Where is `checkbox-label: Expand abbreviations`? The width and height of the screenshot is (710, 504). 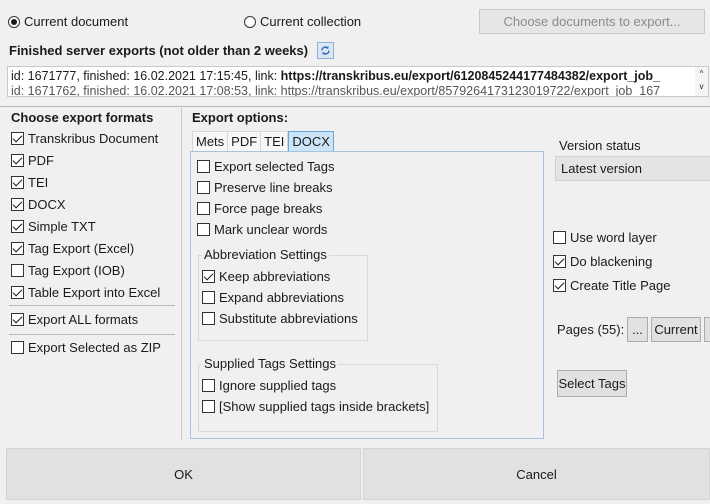 checkbox-label: Expand abbreviations is located at coordinates (282, 297).